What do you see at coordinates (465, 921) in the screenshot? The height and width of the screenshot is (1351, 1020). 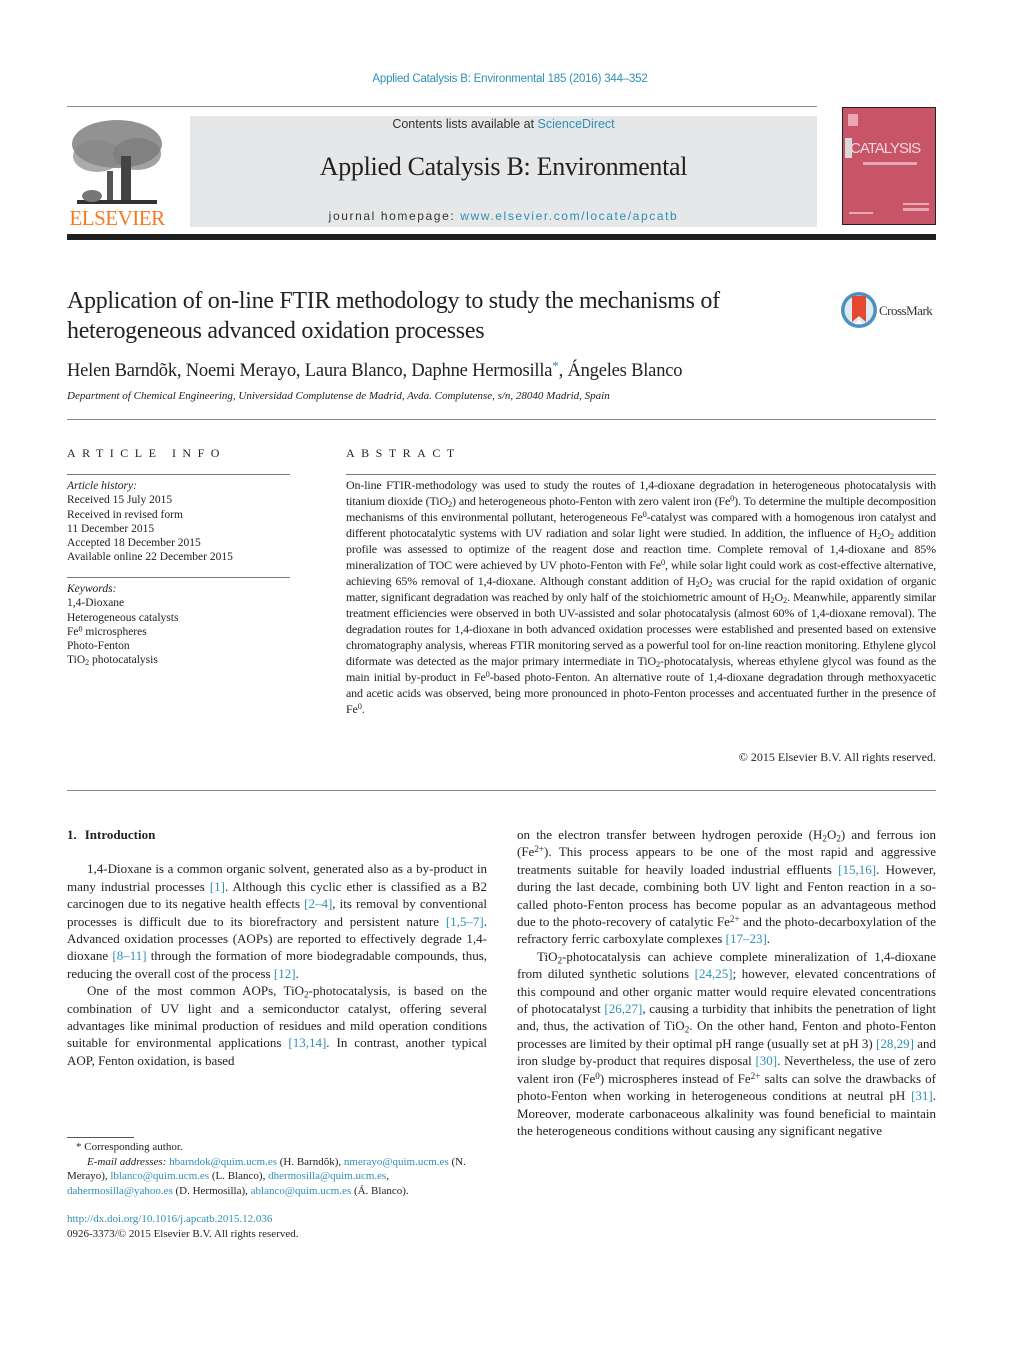 I see `reference-link: [1,5–7]` at bounding box center [465, 921].